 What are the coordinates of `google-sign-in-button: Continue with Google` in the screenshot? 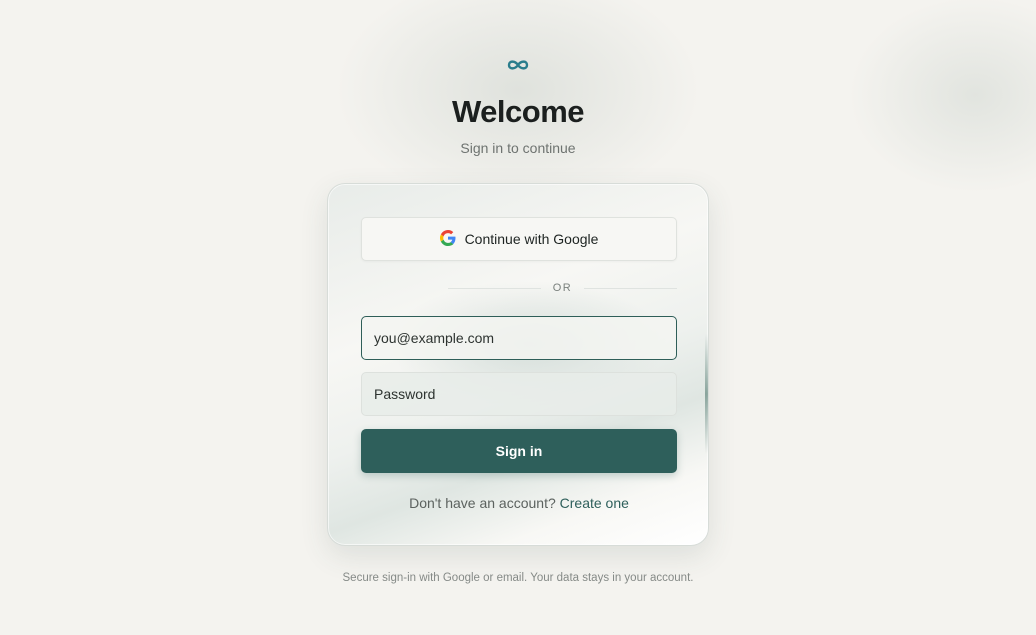 It's located at (519, 239).